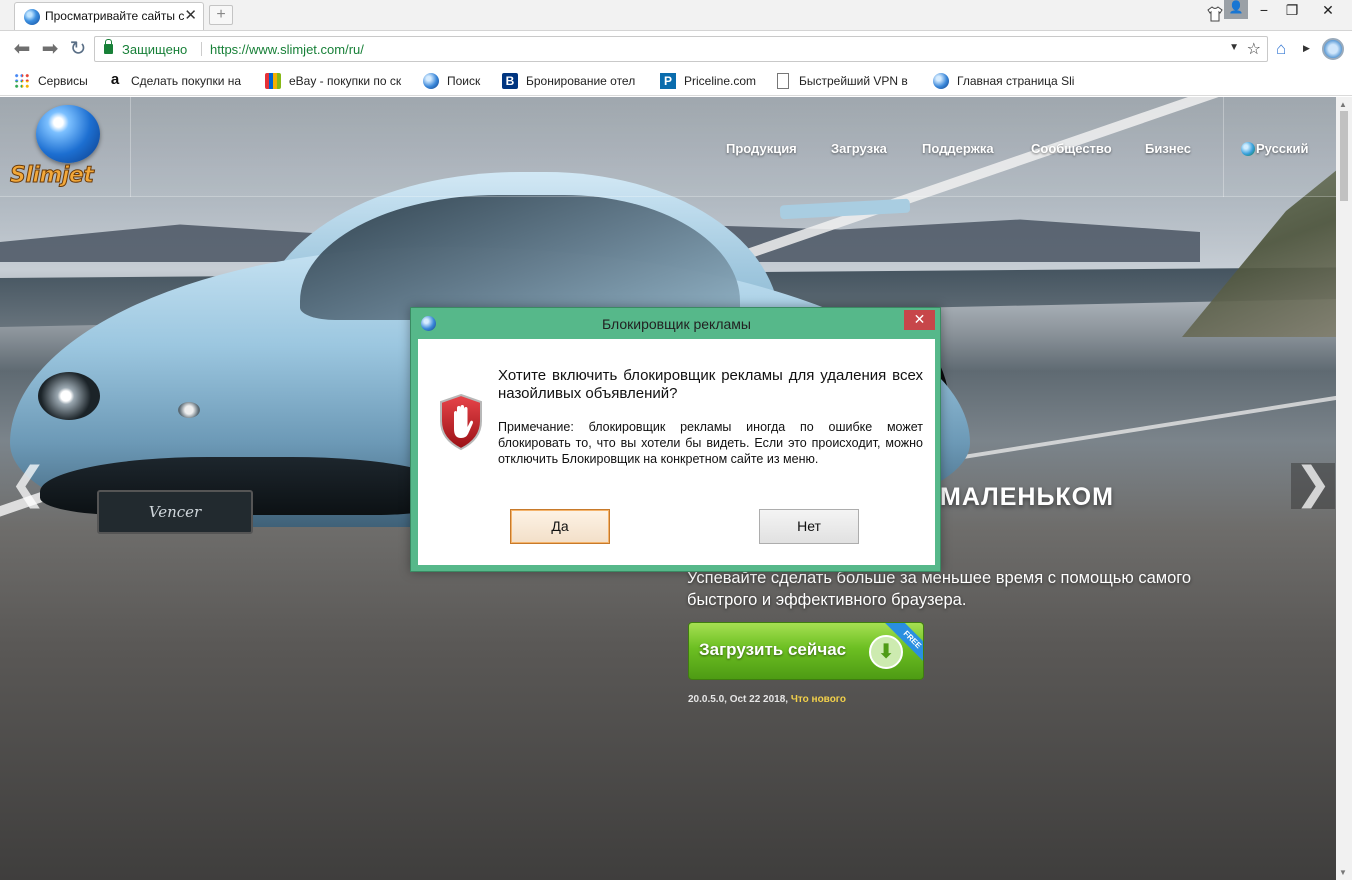 The width and height of the screenshot is (1352, 880). I want to click on no-button: Нет, so click(809, 526).